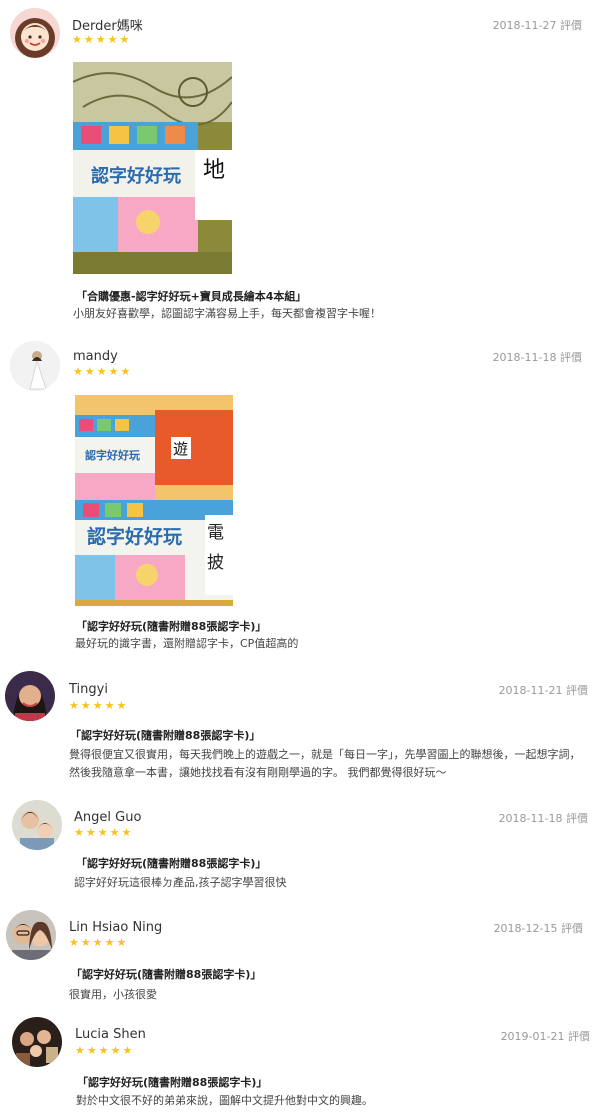 The height and width of the screenshot is (1117, 600). Describe the element at coordinates (224, 1100) in the screenshot. I see `review-text: 對於中文很不好的弟弟來說，圖解中文提升他對中文的興趣。` at that location.